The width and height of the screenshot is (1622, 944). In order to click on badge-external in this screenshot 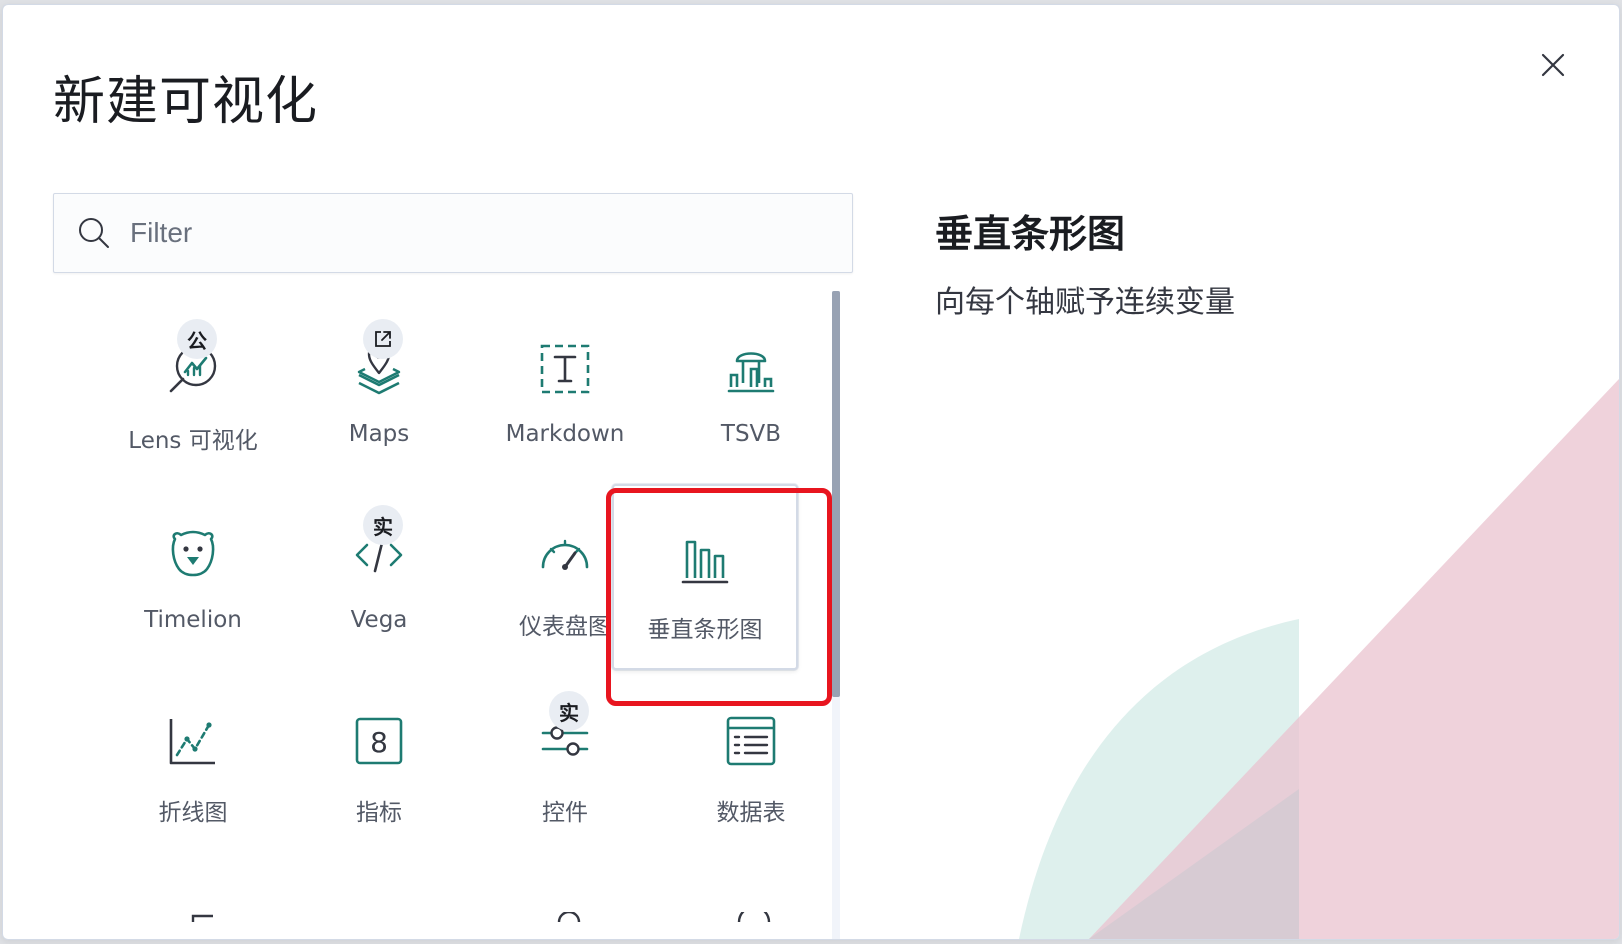, I will do `click(383, 339)`.